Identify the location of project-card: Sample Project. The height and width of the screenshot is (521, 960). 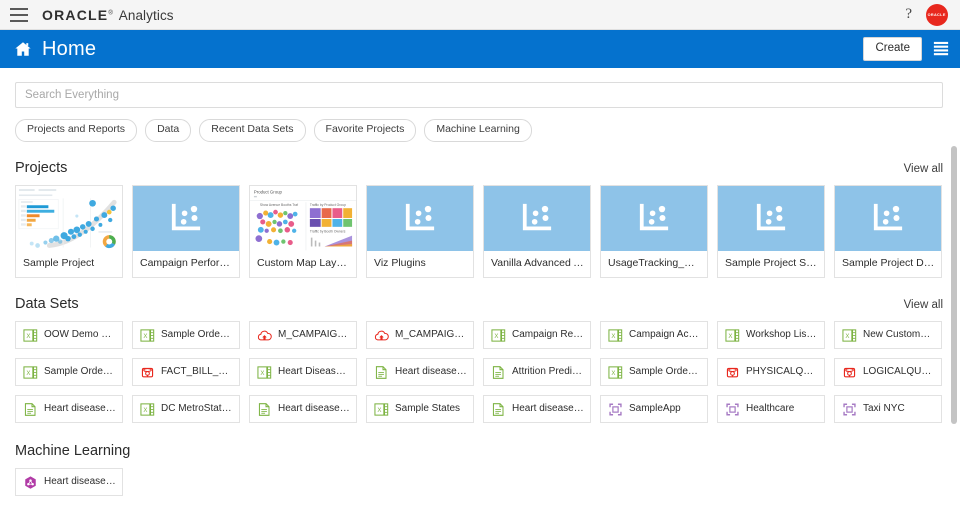
(69, 231).